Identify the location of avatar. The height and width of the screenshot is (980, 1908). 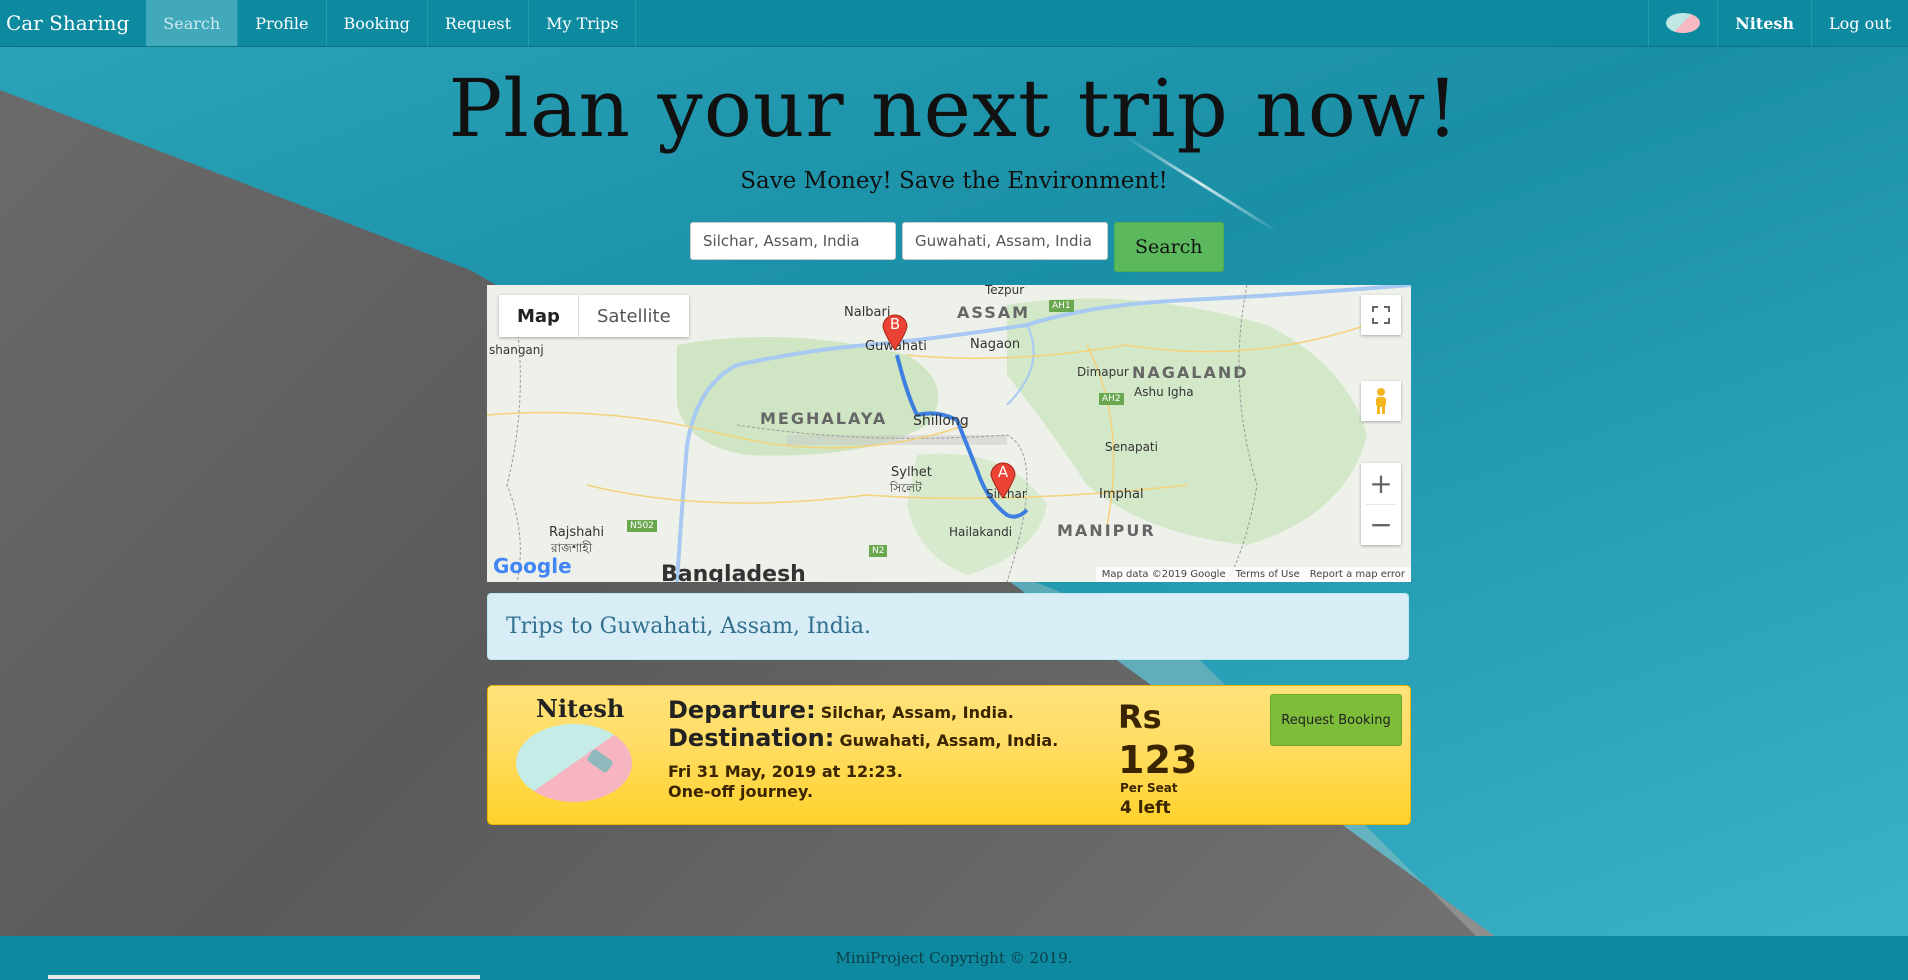
(1683, 23).